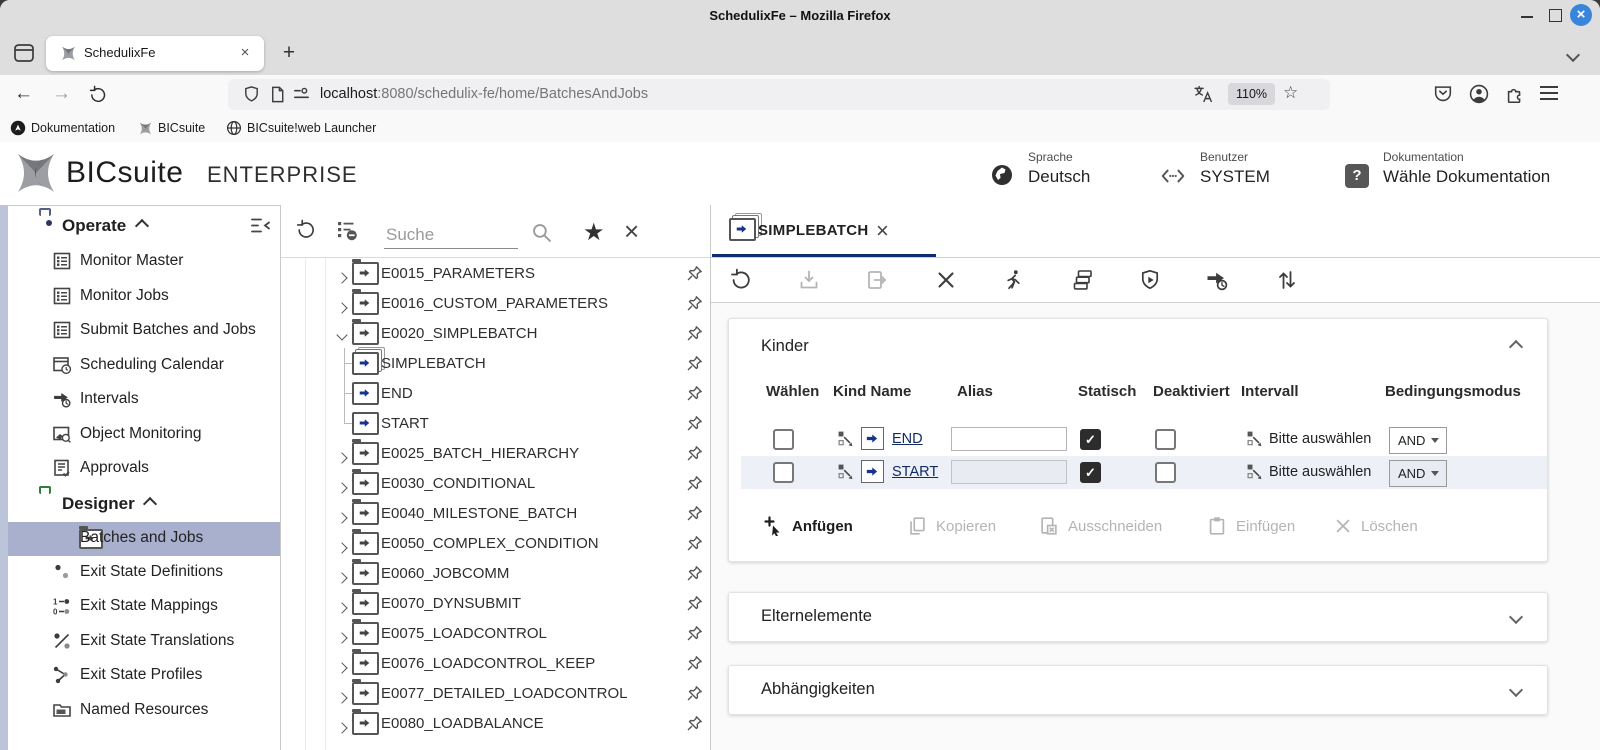  Describe the element at coordinates (144, 607) in the screenshot. I see `sidebar-item-exit-state-mappings: Exit State Mappings` at that location.